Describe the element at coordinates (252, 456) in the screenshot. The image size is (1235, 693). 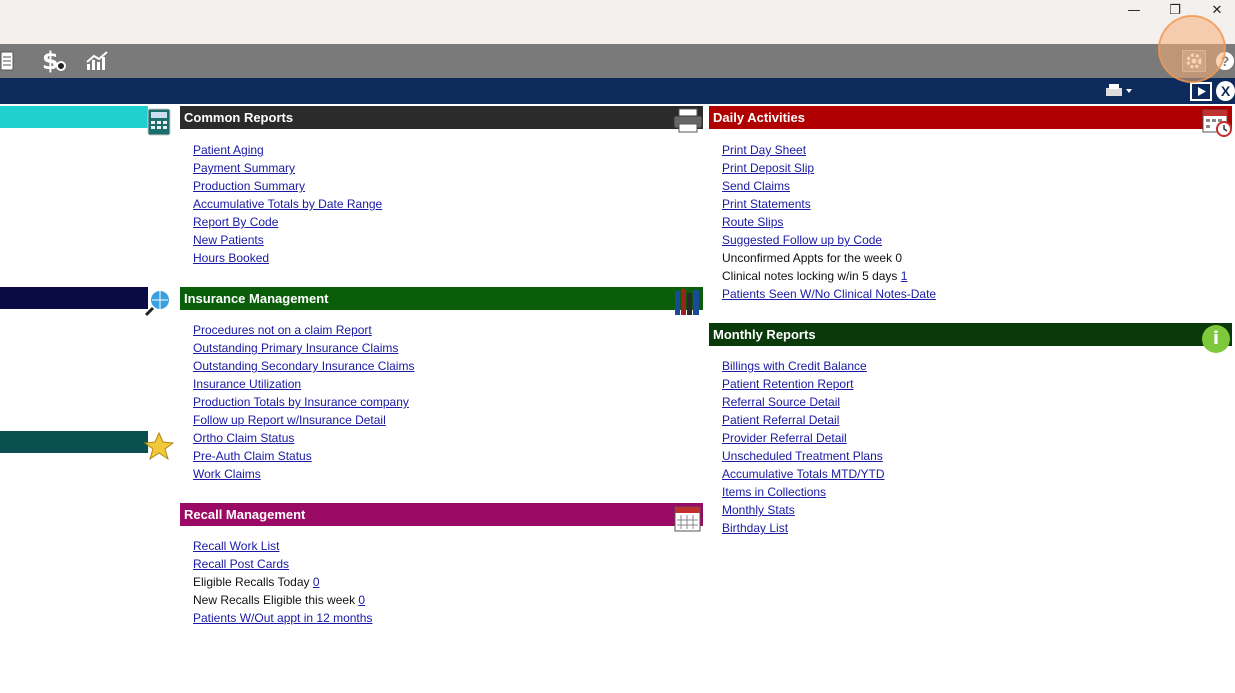
I see `link-pre-auth-claim-status: Pre-Auth Claim Status` at that location.